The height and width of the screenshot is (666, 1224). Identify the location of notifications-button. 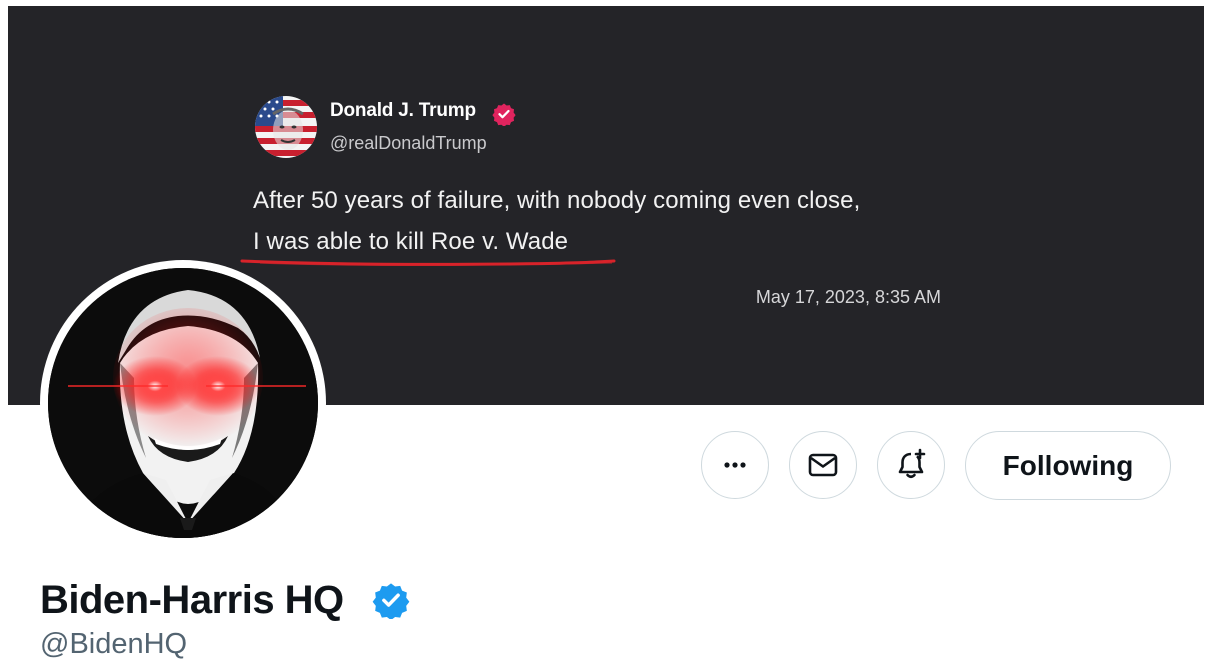
(911, 465).